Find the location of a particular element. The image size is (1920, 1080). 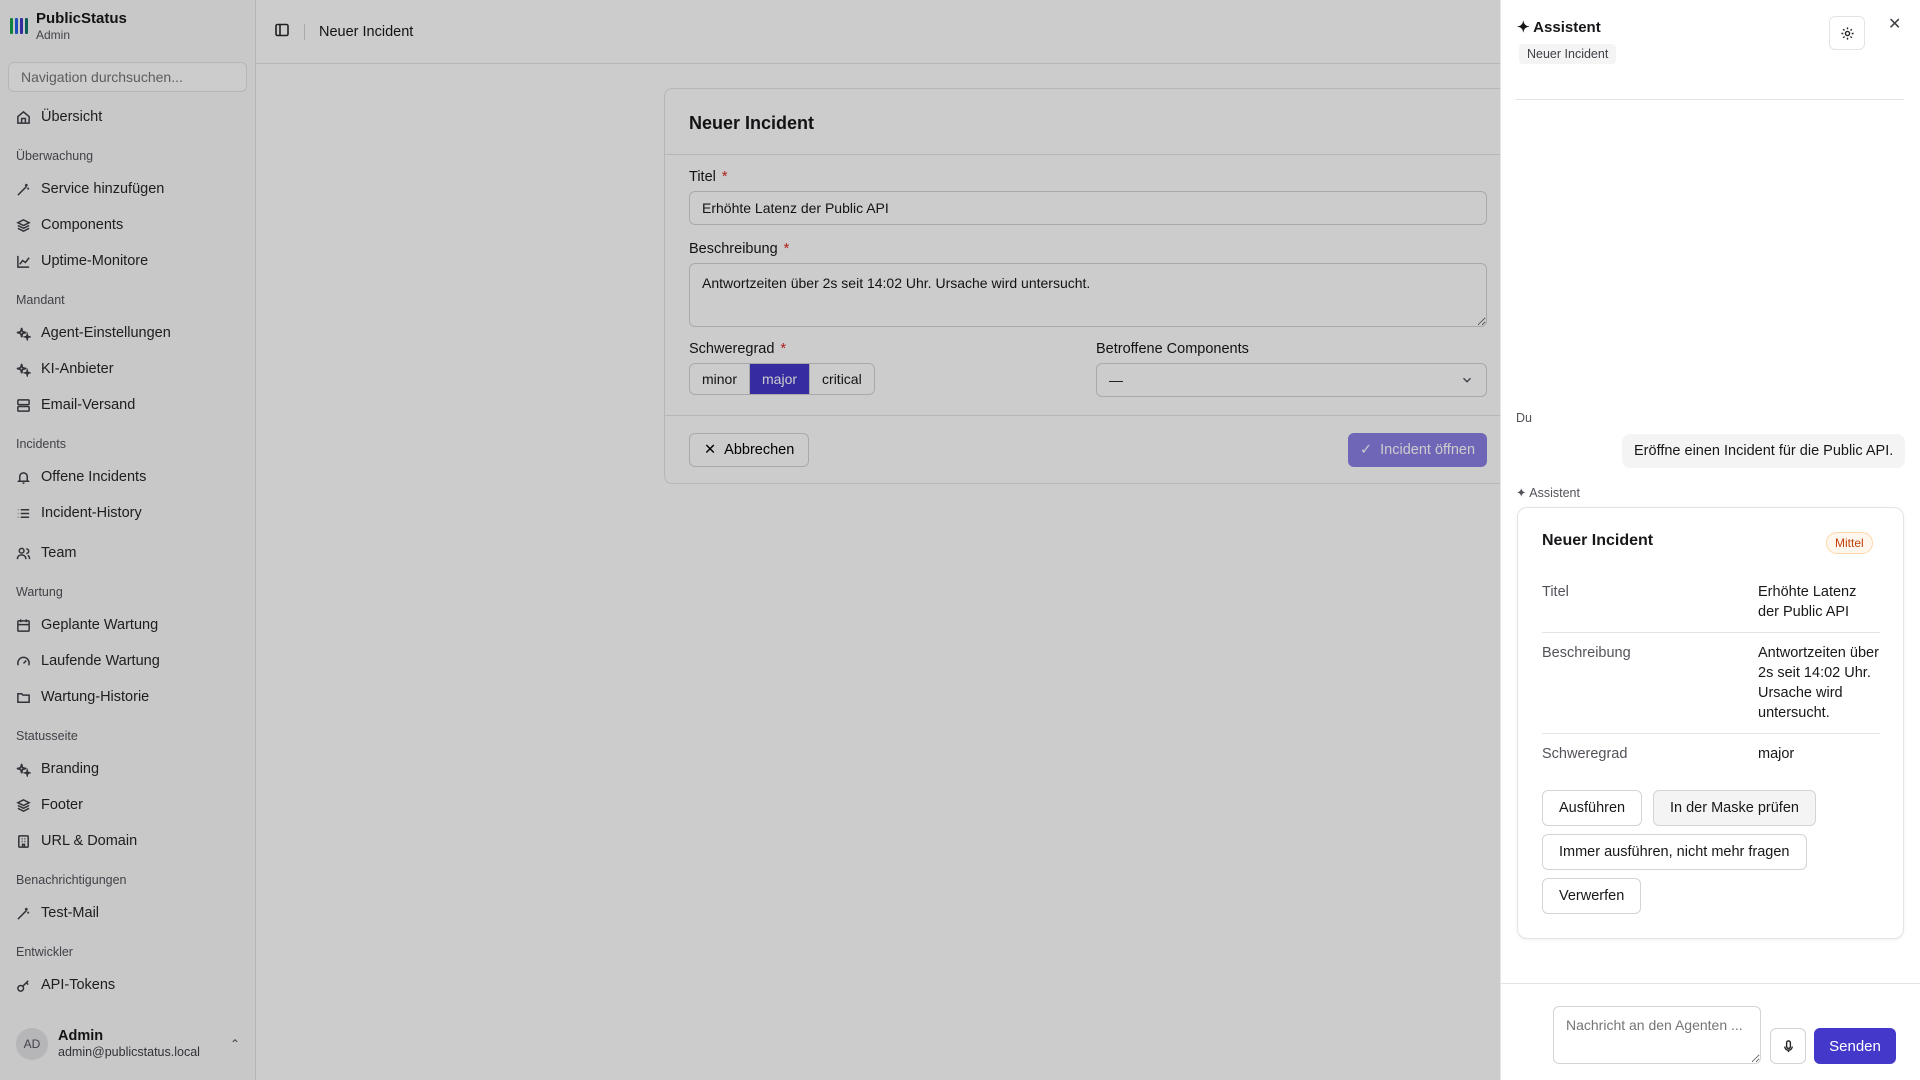

sidebar-item-label: Incident-History is located at coordinates (91, 513).